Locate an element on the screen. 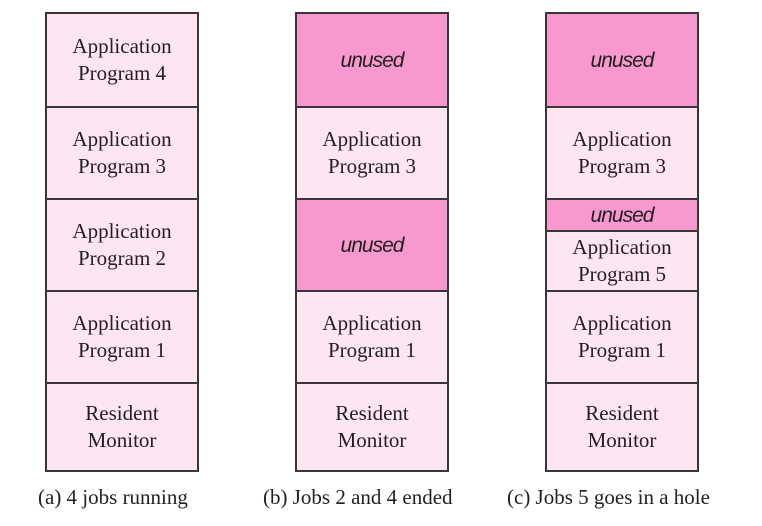 The width and height of the screenshot is (762, 526). segment-unused-hole: unused is located at coordinates (622, 214).